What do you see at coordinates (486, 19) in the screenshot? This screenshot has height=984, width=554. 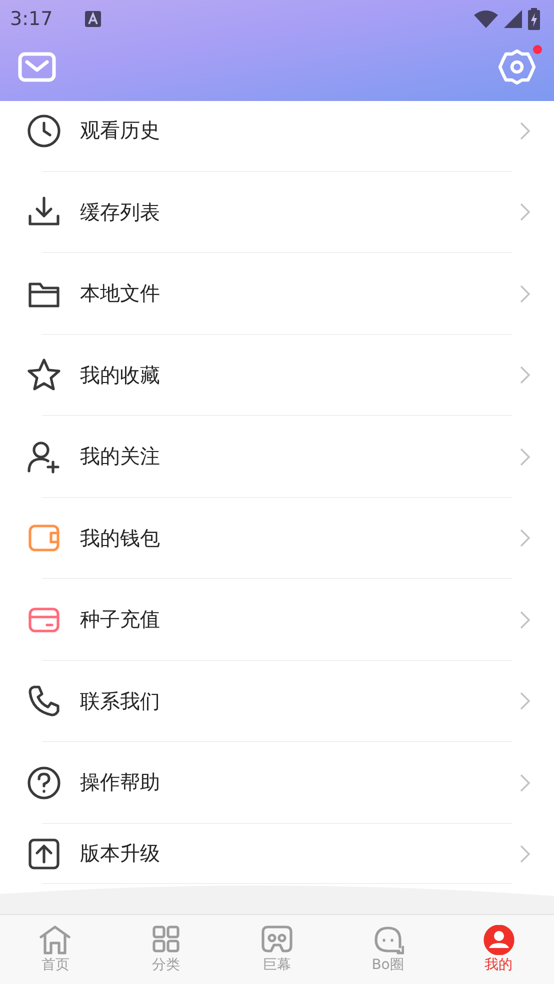 I see `wifi-icon` at bounding box center [486, 19].